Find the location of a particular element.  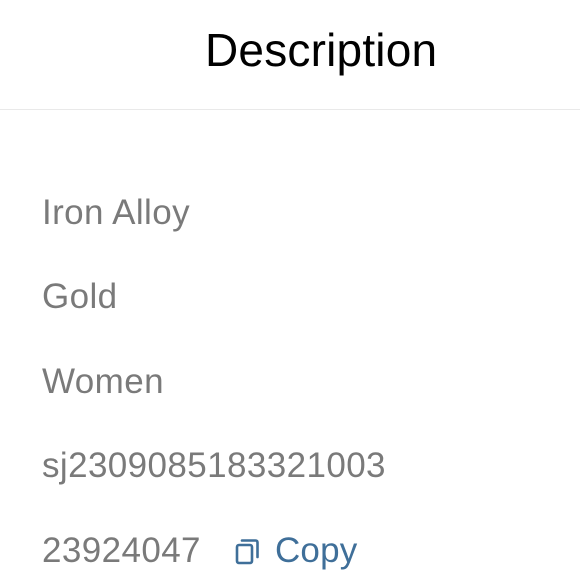

copy-button: Copy is located at coordinates (294, 551).